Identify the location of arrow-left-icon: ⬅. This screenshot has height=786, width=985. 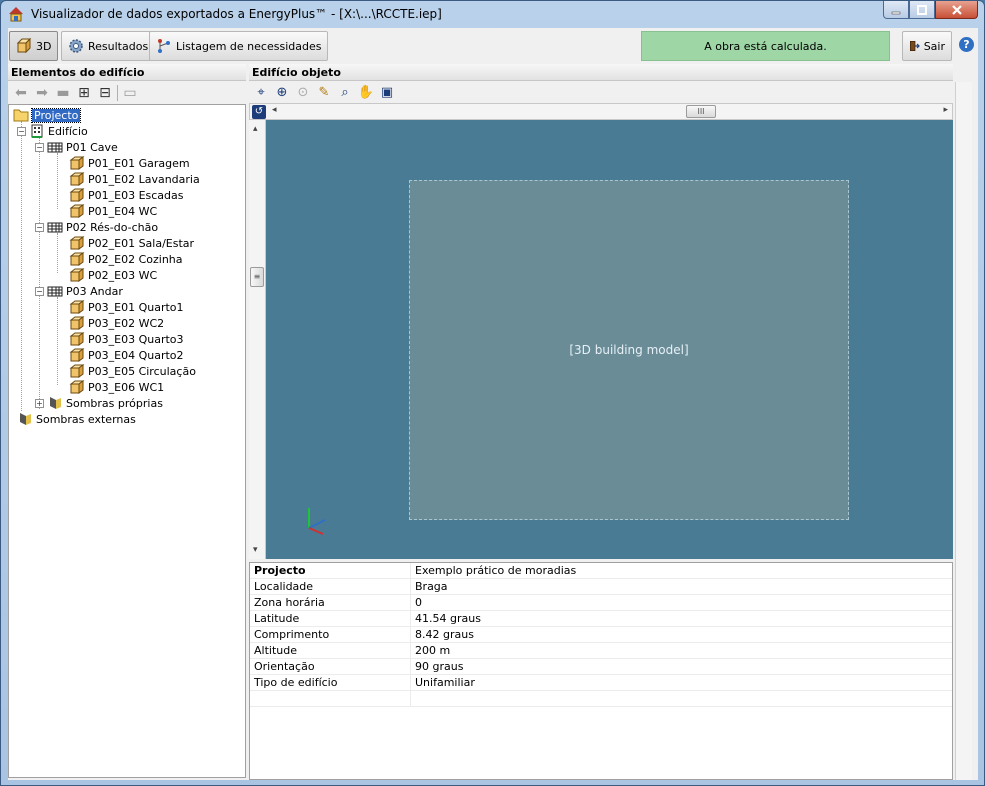
(21, 93).